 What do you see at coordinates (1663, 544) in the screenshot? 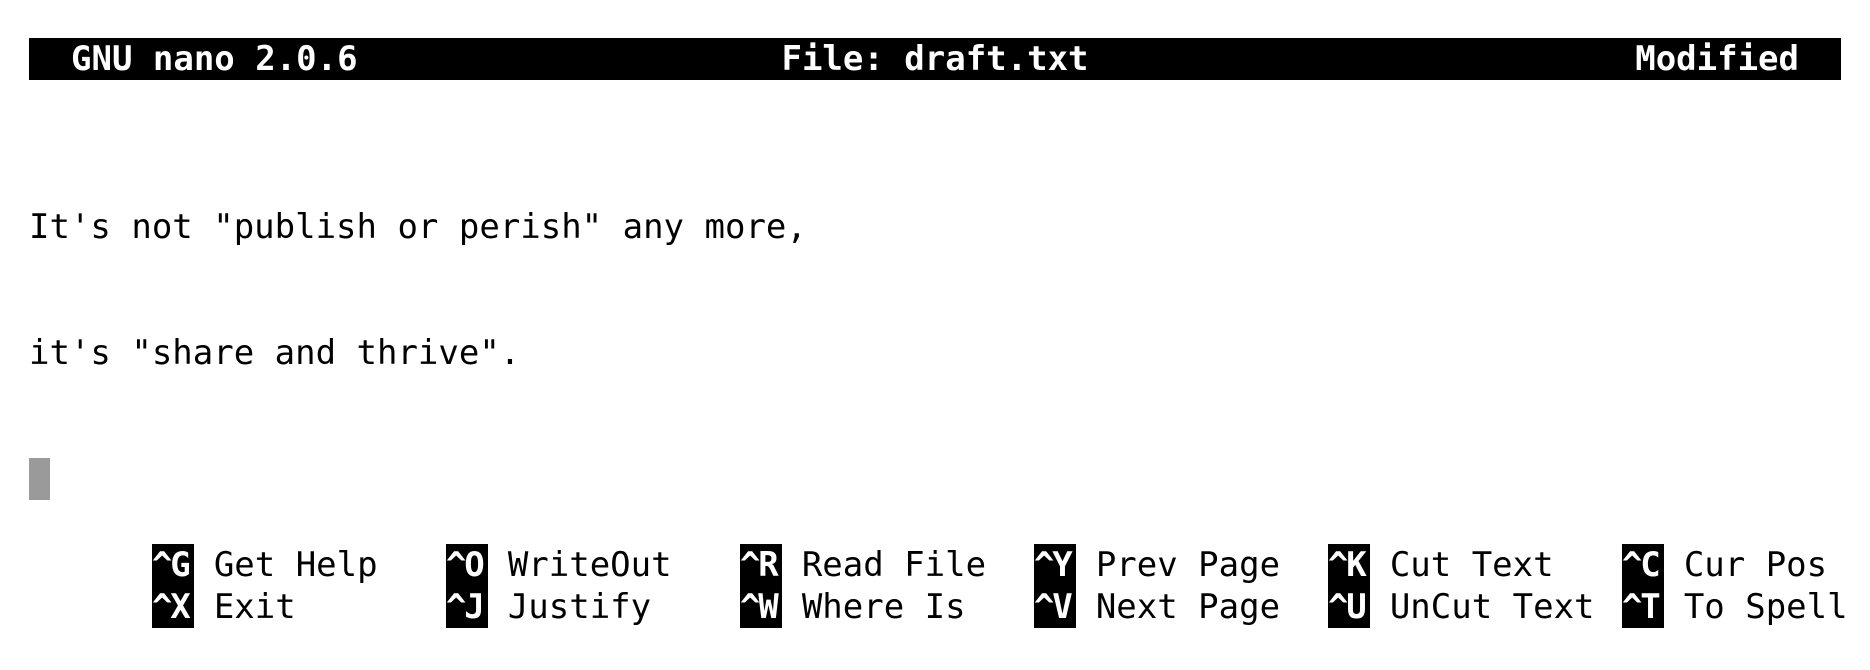
I see `shortcut-cur-pos: ^C Cur Pos` at bounding box center [1663, 544].